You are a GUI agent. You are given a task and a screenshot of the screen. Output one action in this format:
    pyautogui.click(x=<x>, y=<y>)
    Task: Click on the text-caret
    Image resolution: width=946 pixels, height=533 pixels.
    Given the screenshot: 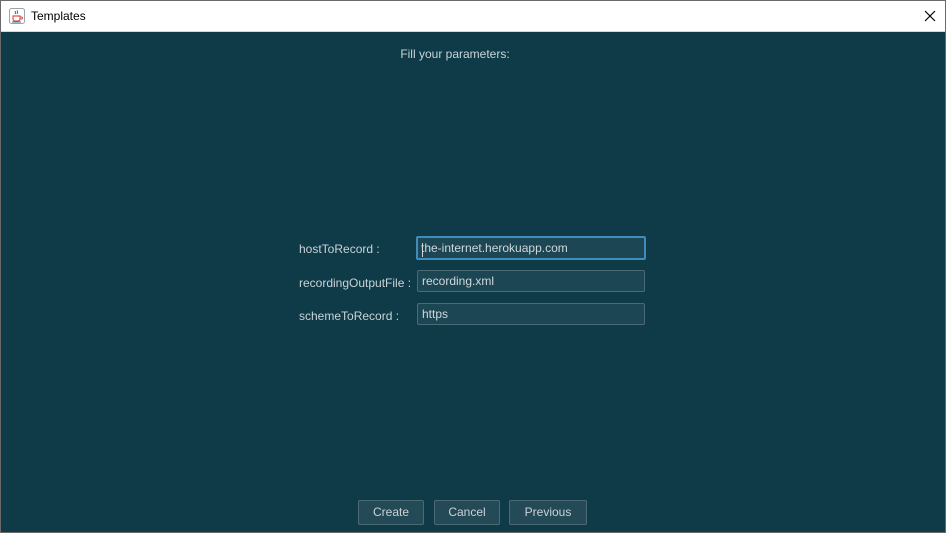 What is the action you would take?
    pyautogui.click(x=422, y=250)
    